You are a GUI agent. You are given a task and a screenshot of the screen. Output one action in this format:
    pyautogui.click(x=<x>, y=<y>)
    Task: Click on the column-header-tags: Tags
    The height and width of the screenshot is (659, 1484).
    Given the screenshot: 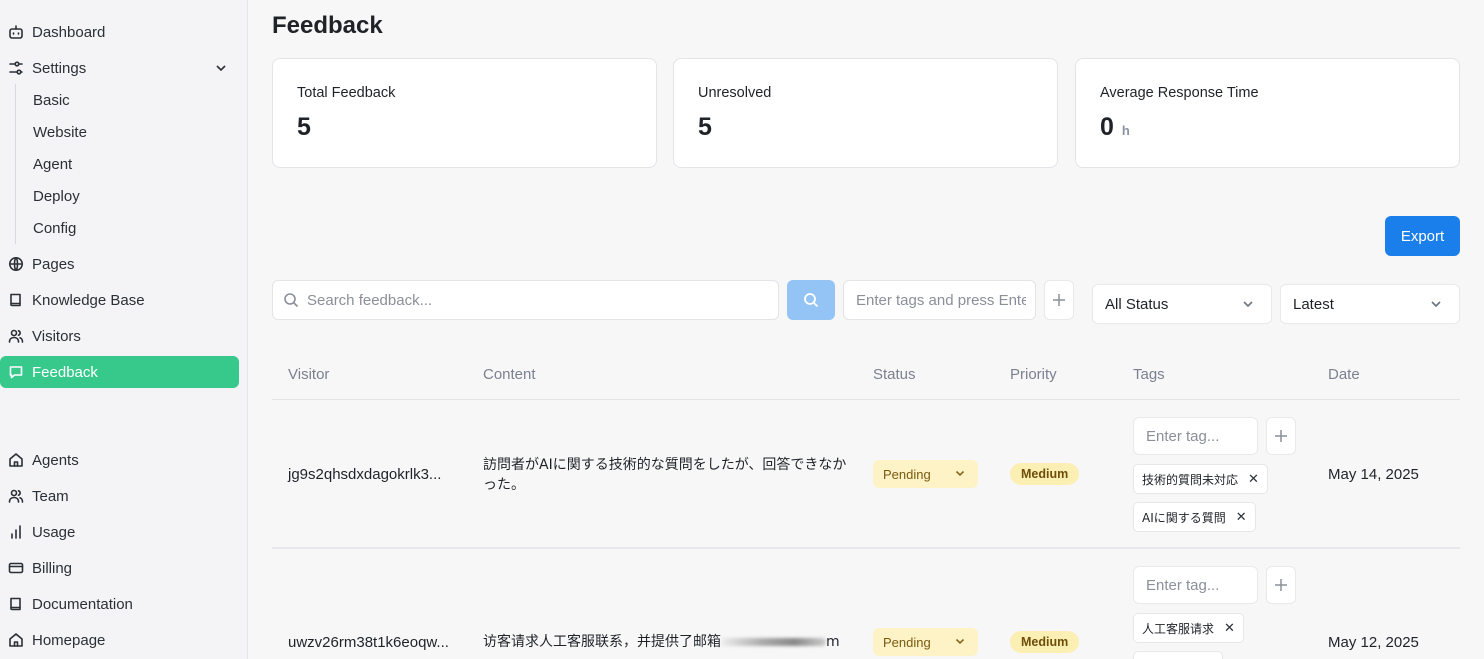 What is the action you would take?
    pyautogui.click(x=1149, y=374)
    